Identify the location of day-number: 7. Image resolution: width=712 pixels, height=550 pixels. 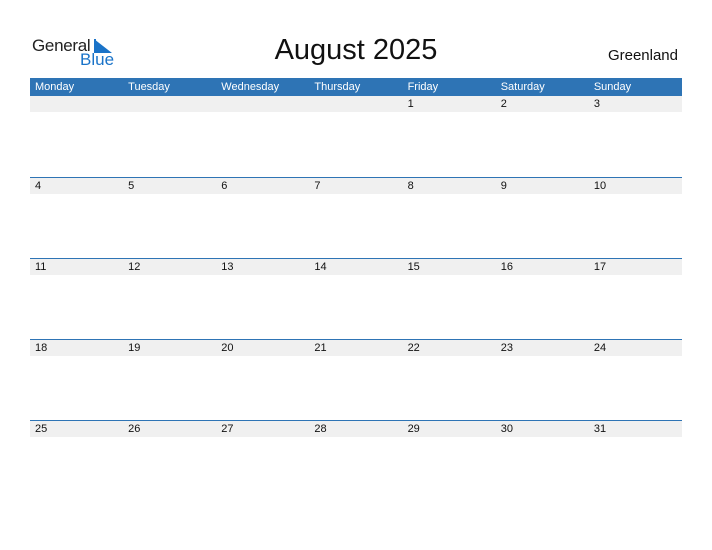
(317, 186).